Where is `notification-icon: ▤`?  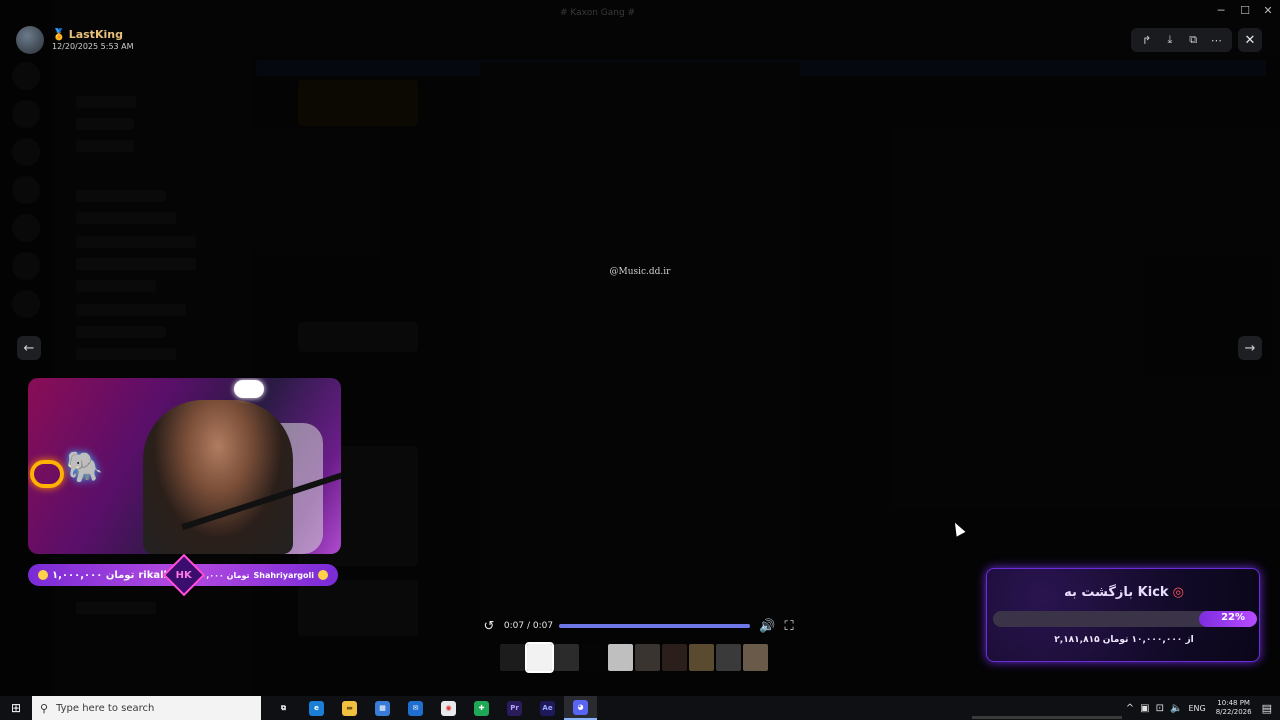 notification-icon: ▤ is located at coordinates (1267, 708).